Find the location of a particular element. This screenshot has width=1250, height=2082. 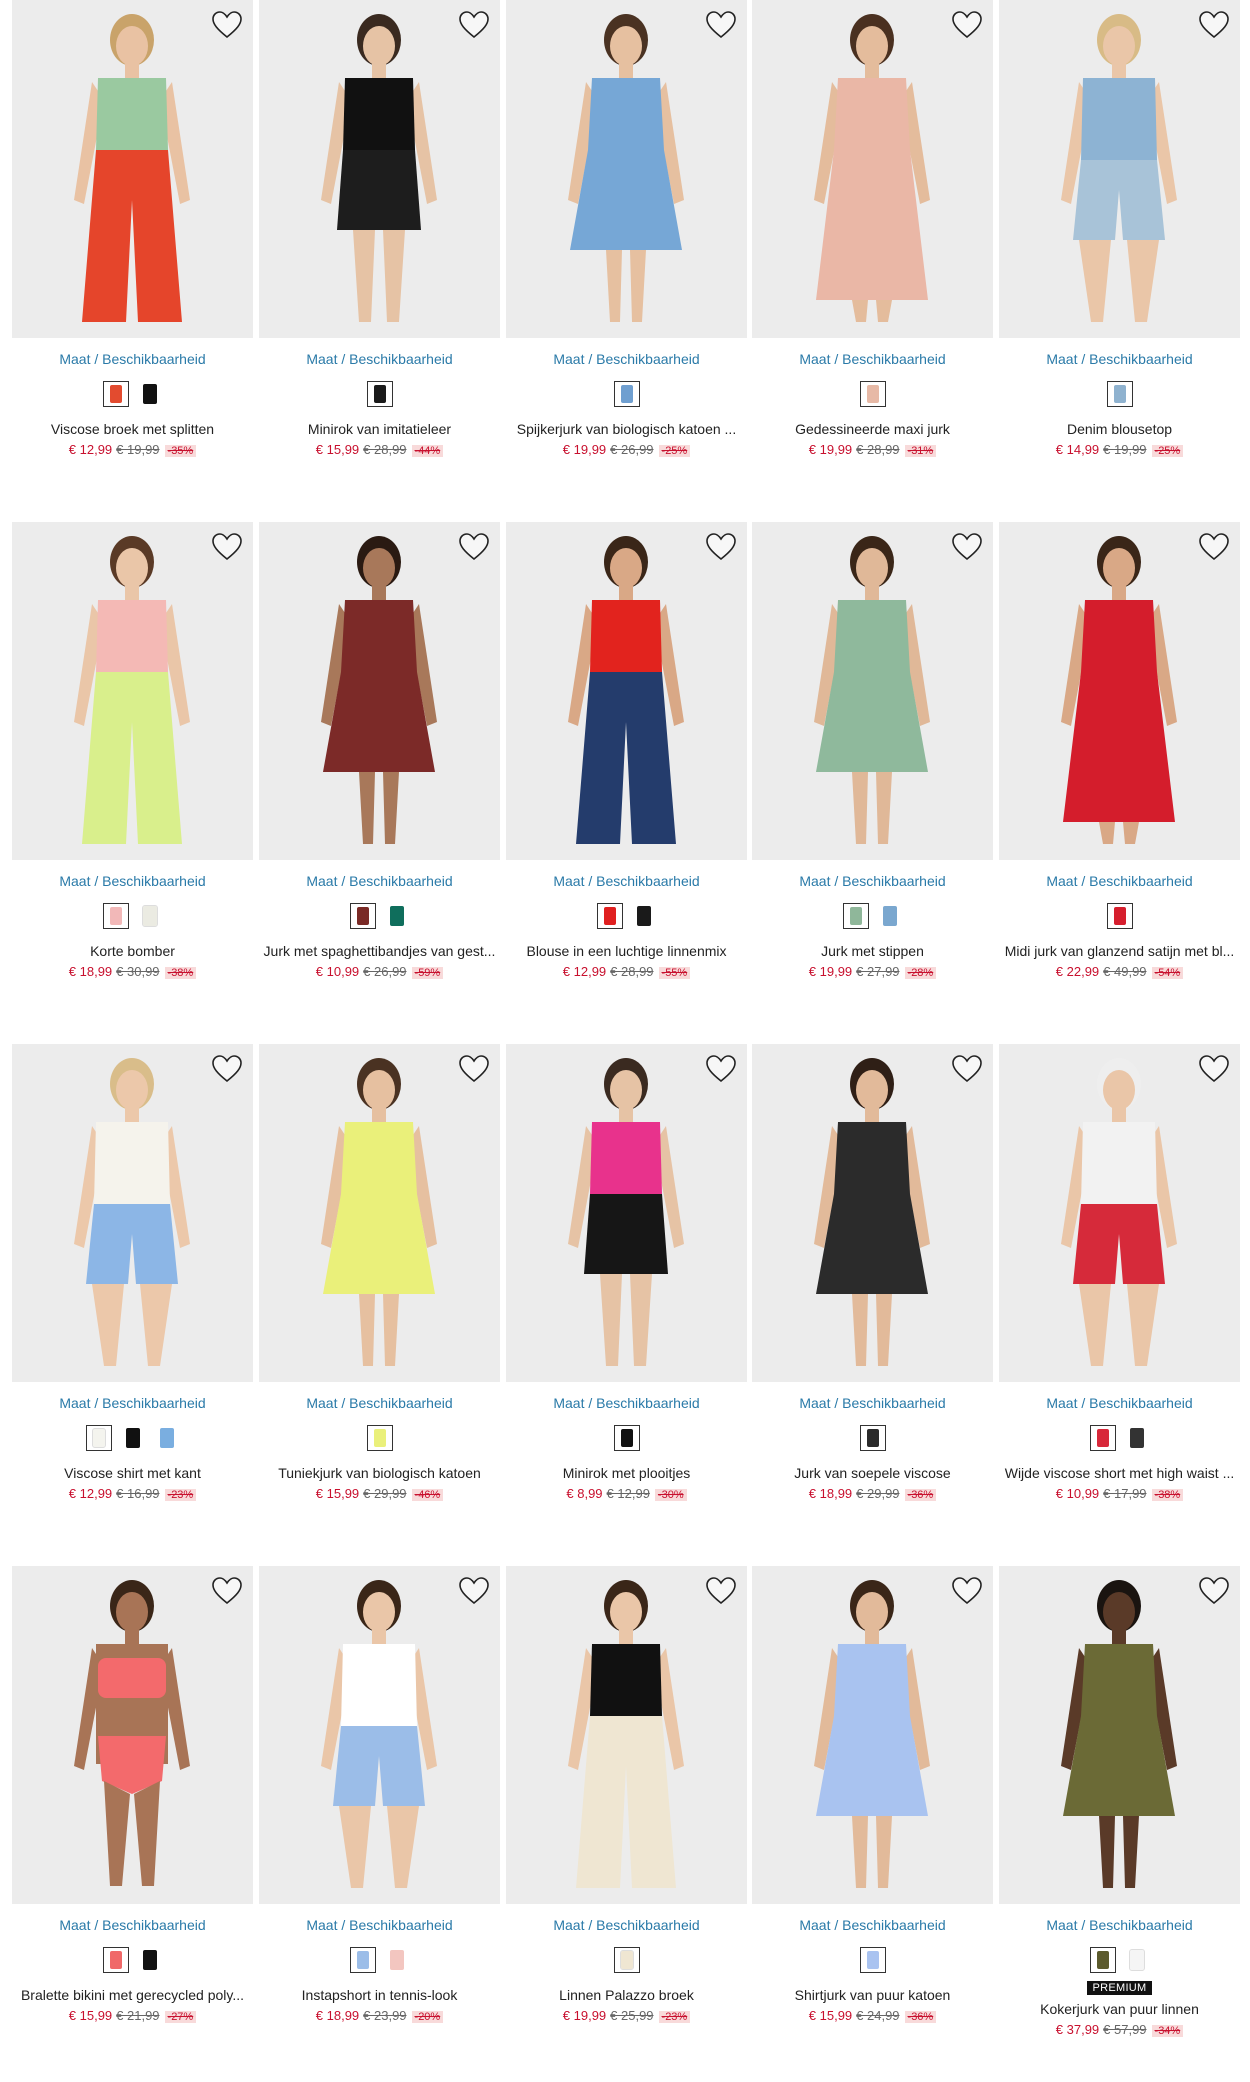

product-name: Viscose shirt met kant is located at coordinates (132, 1473).